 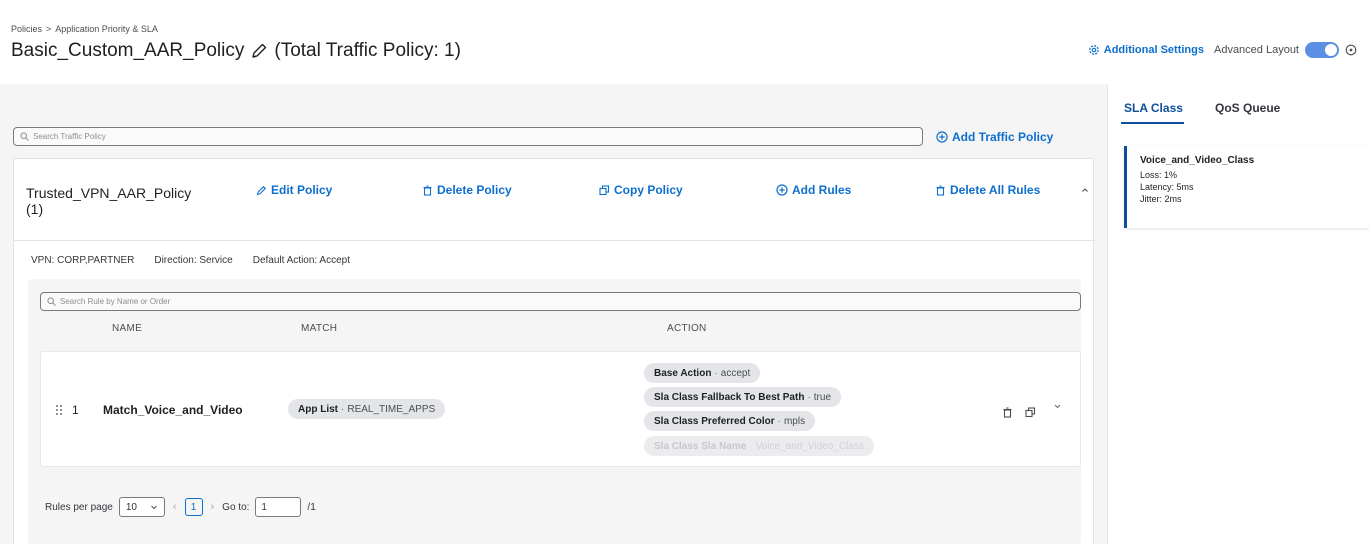 I want to click on goto-page-value: 1, so click(x=264, y=507).